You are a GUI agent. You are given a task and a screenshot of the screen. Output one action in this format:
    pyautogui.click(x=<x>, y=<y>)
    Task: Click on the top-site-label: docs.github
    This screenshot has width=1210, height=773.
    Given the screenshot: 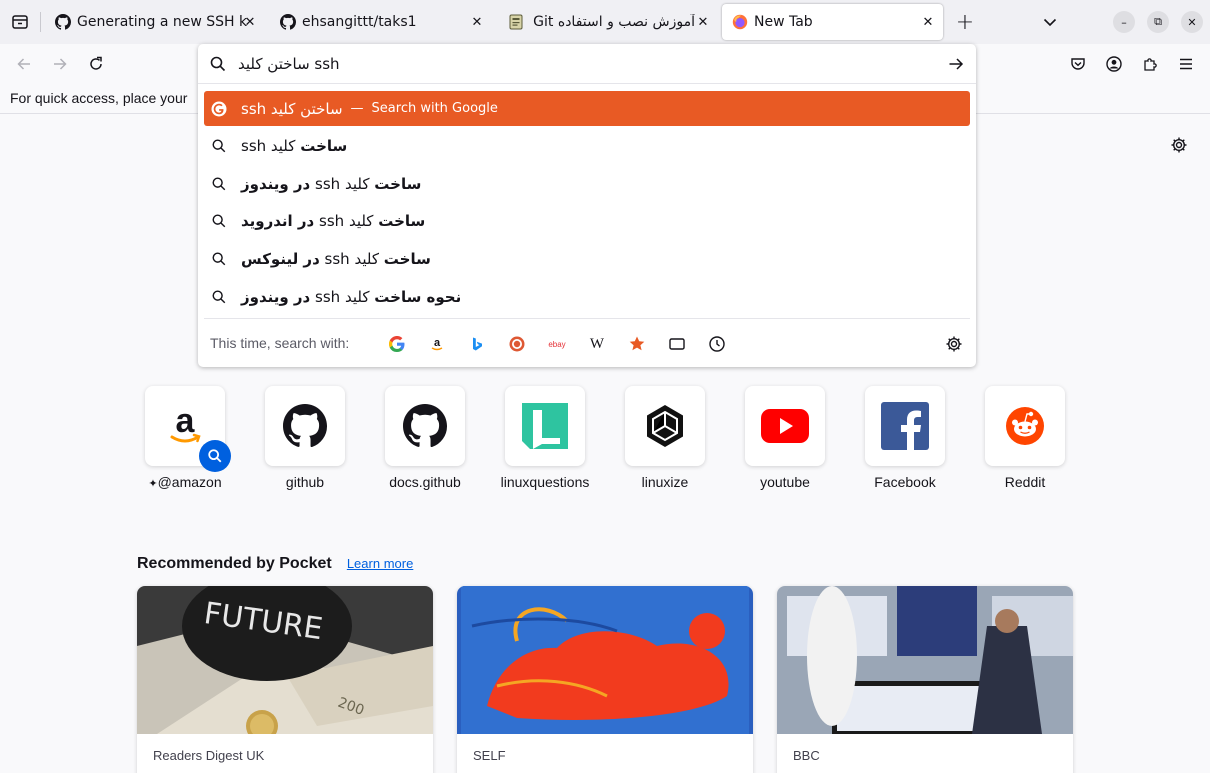 What is the action you would take?
    pyautogui.click(x=425, y=482)
    